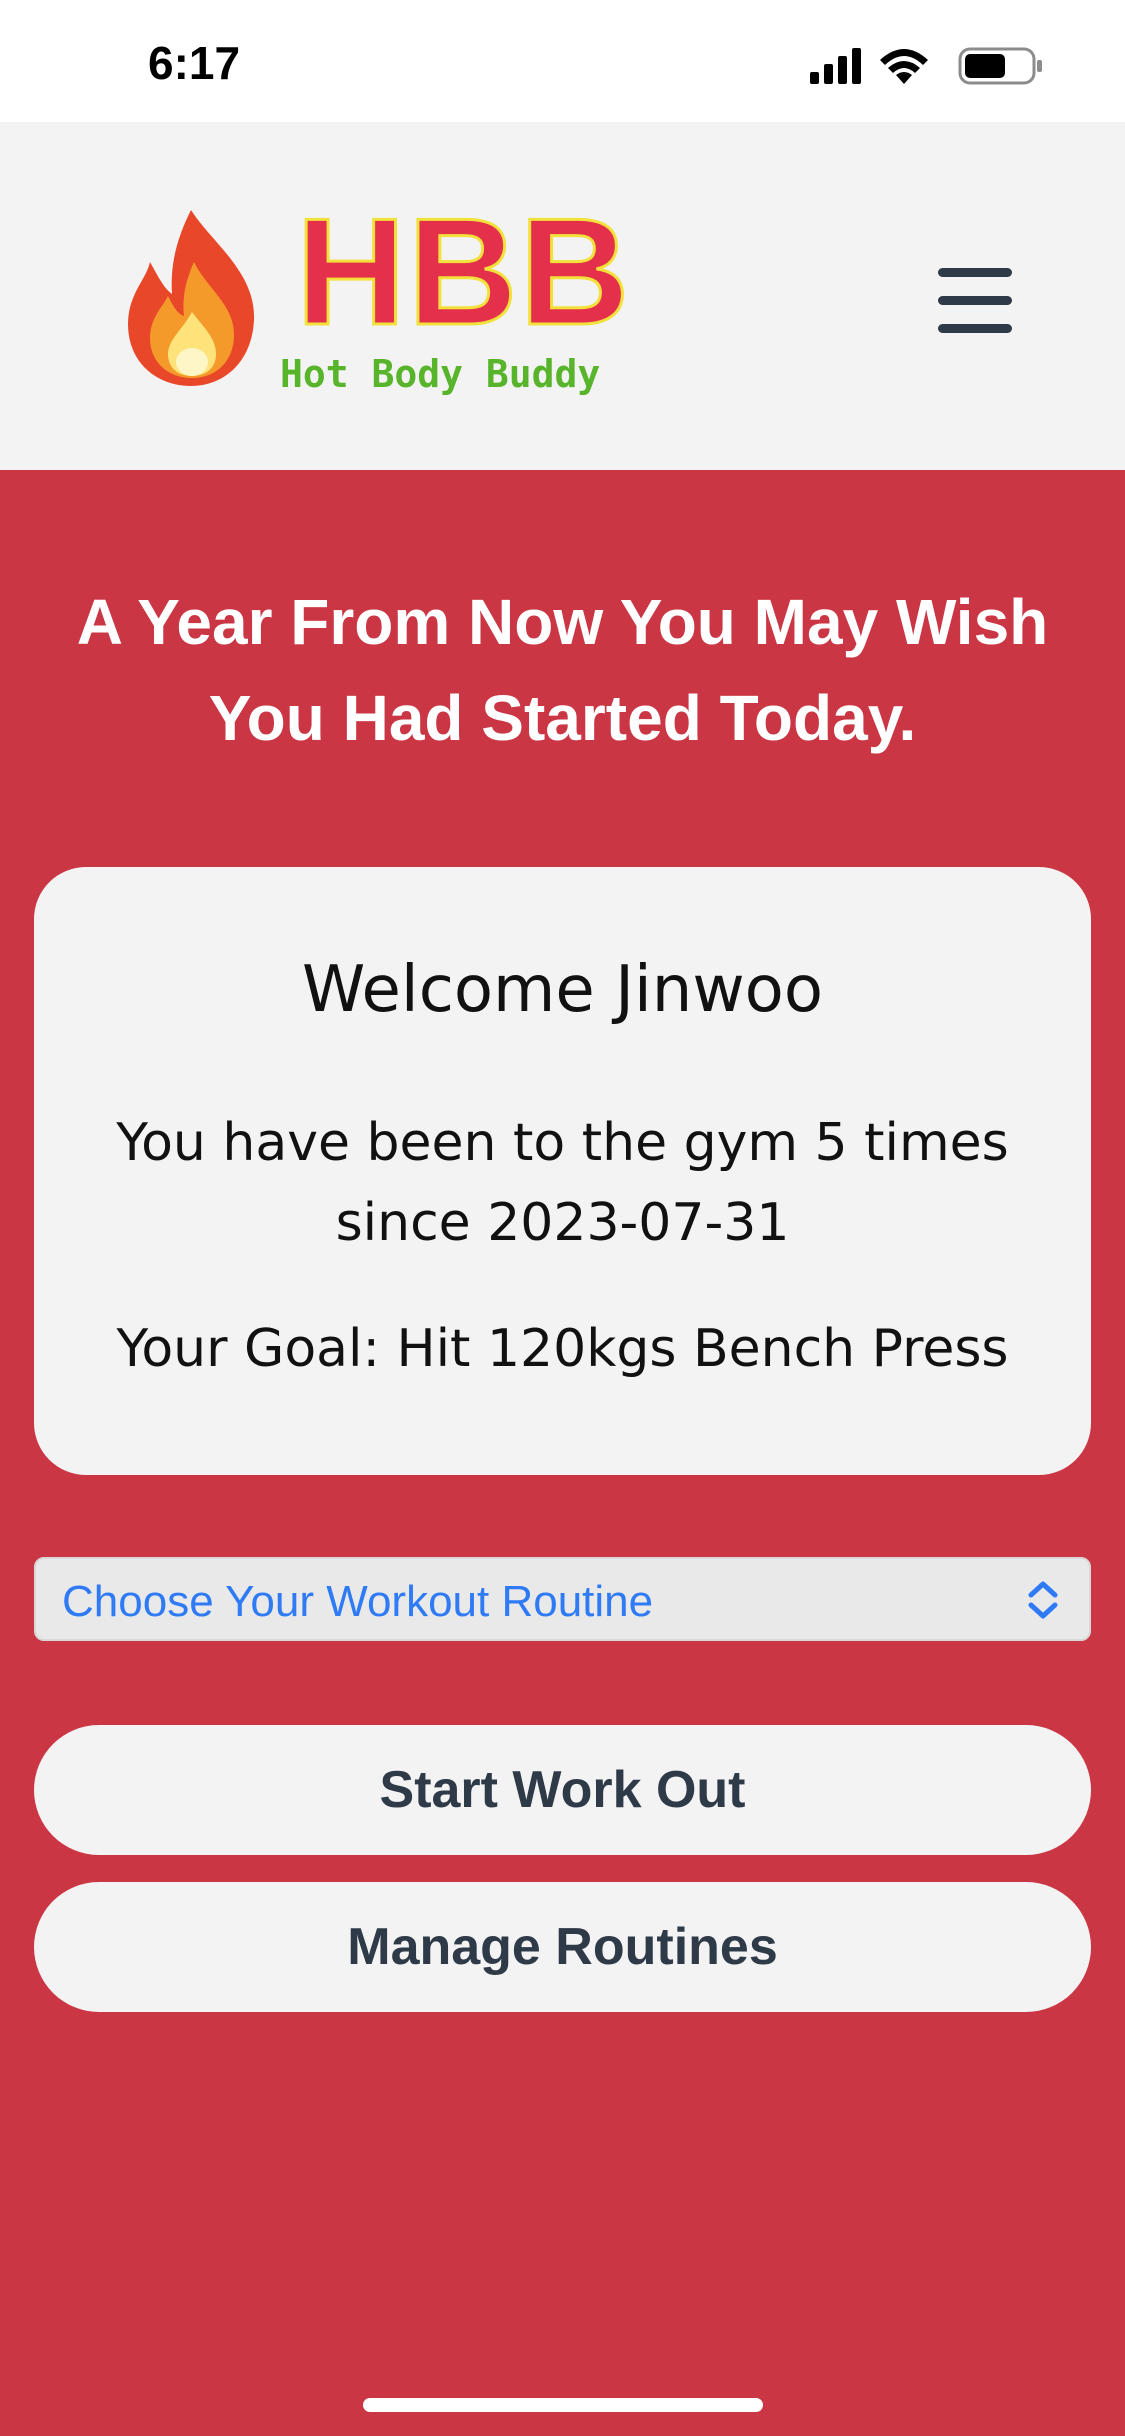 This screenshot has height=2436, width=1125. What do you see at coordinates (835, 66) in the screenshot?
I see `signal-icon` at bounding box center [835, 66].